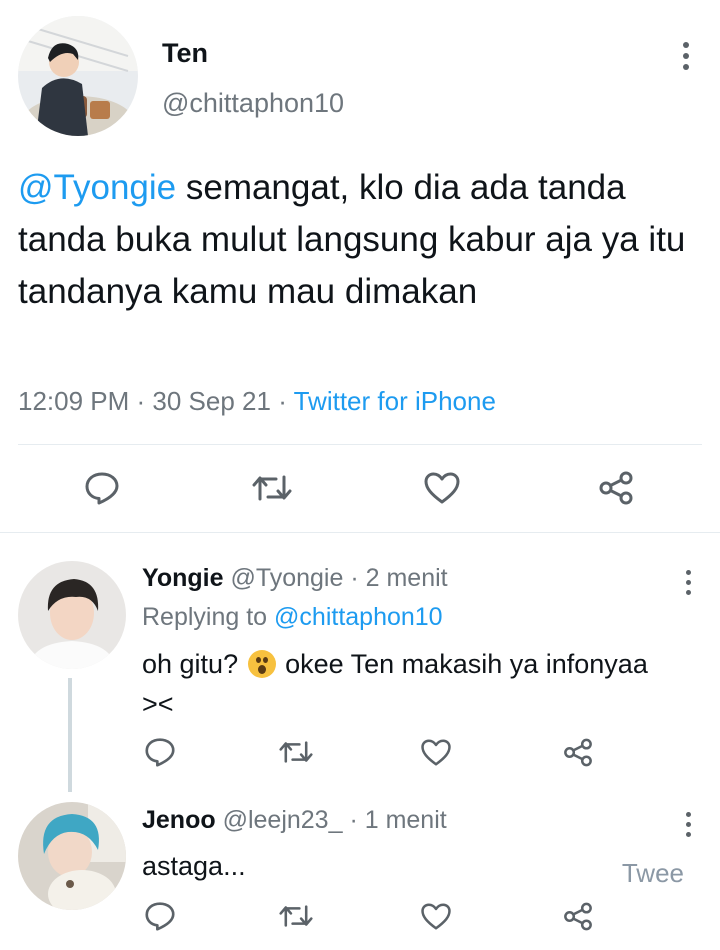  I want to click on reply-header: Yongie @Tyongie · 2 menit, so click(295, 578).